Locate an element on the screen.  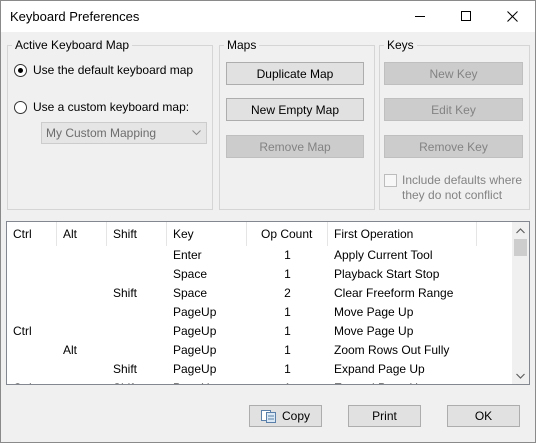
cell-first-operation: Apply Current Tool is located at coordinates (383, 255).